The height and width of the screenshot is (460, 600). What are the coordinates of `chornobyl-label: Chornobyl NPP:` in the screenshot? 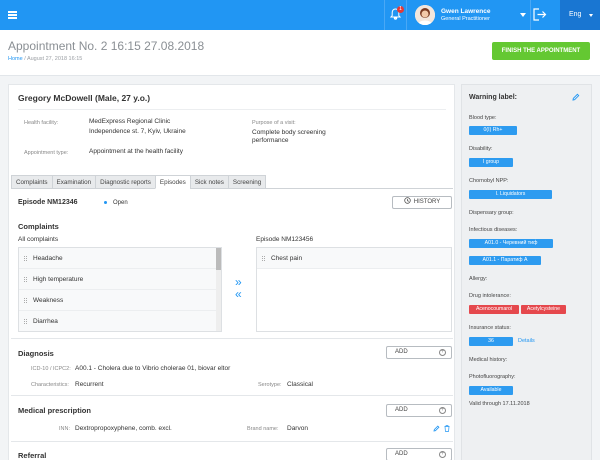 It's located at (489, 181).